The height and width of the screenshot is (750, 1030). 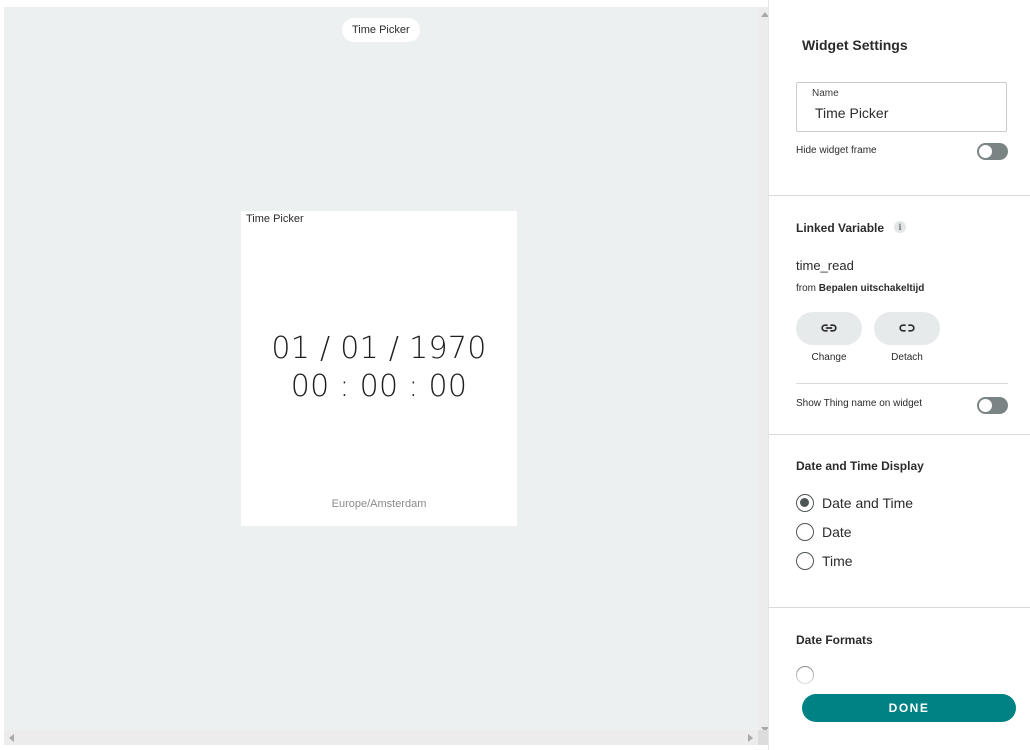 I want to click on from-prefix: from, so click(x=806, y=288).